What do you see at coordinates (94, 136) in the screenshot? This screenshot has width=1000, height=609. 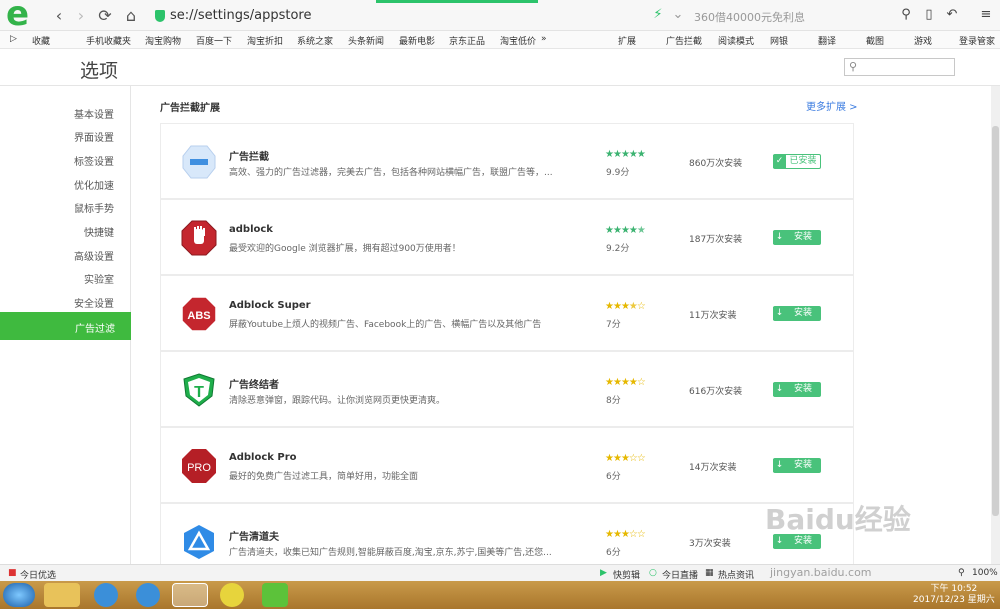 I see `sidebar-item-ui: 界面设置` at bounding box center [94, 136].